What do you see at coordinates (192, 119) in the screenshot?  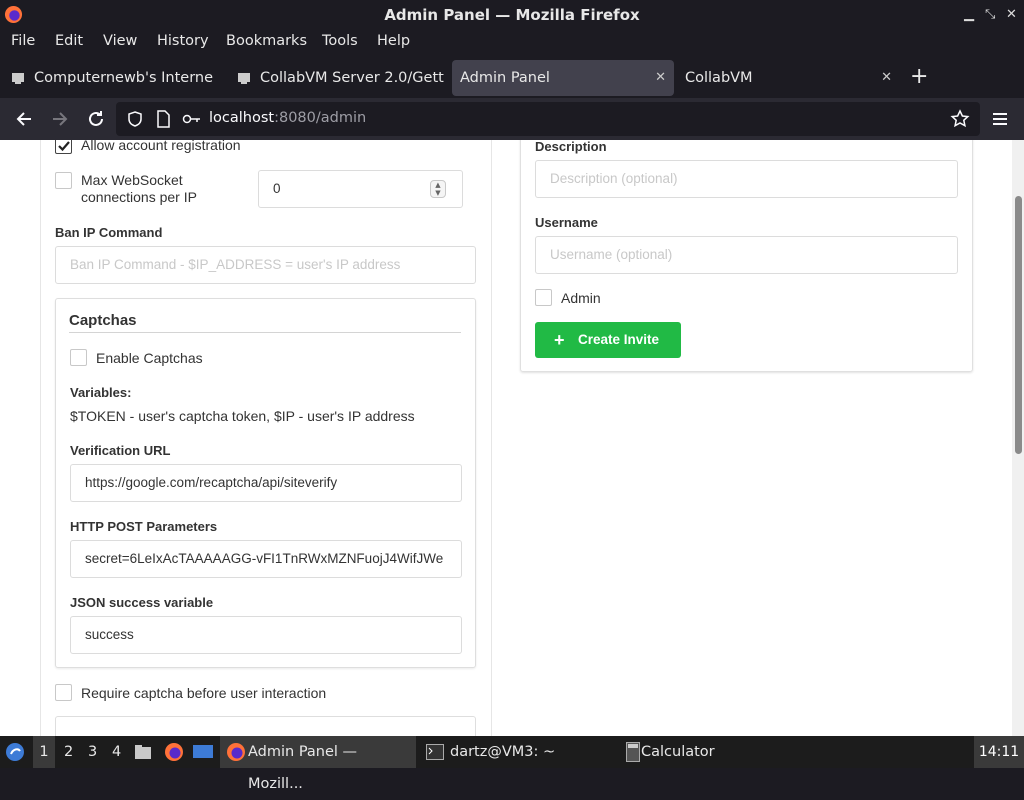 I see `key-icon` at bounding box center [192, 119].